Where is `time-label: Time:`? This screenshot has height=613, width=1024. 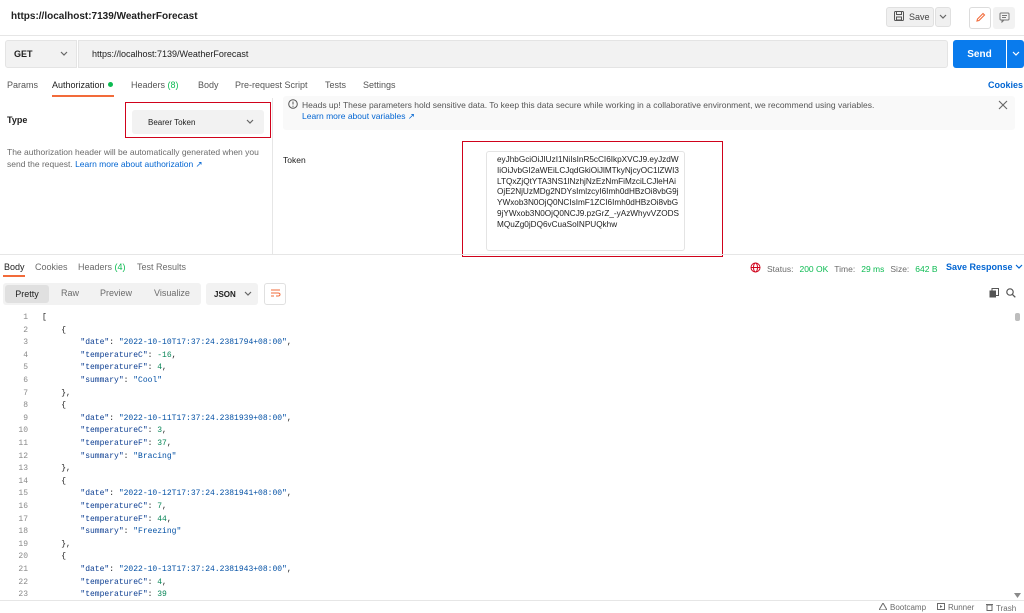 time-label: Time: is located at coordinates (845, 268).